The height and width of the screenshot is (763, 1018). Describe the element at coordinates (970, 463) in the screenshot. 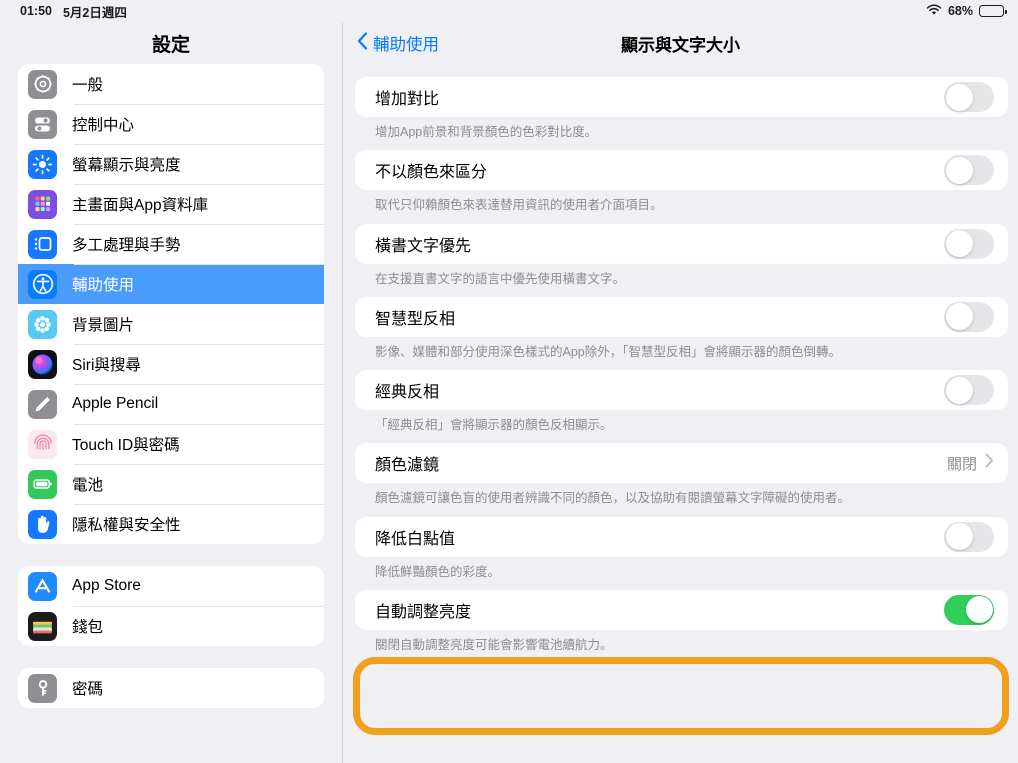

I see `settings-row-accessory: 關閉` at that location.